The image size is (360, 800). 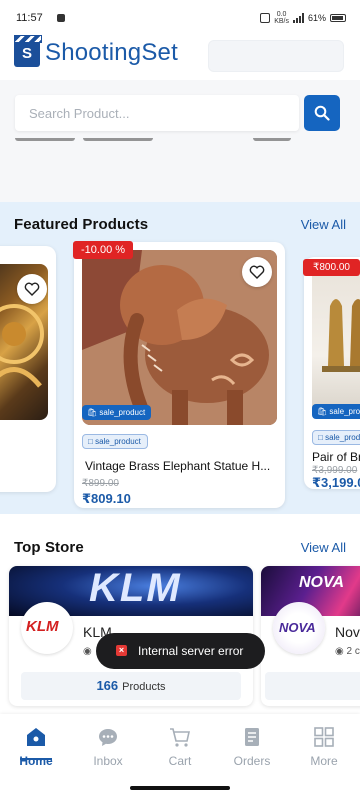 What do you see at coordinates (281, 18) in the screenshot?
I see `net-speed: 0.0 KB/s` at bounding box center [281, 18].